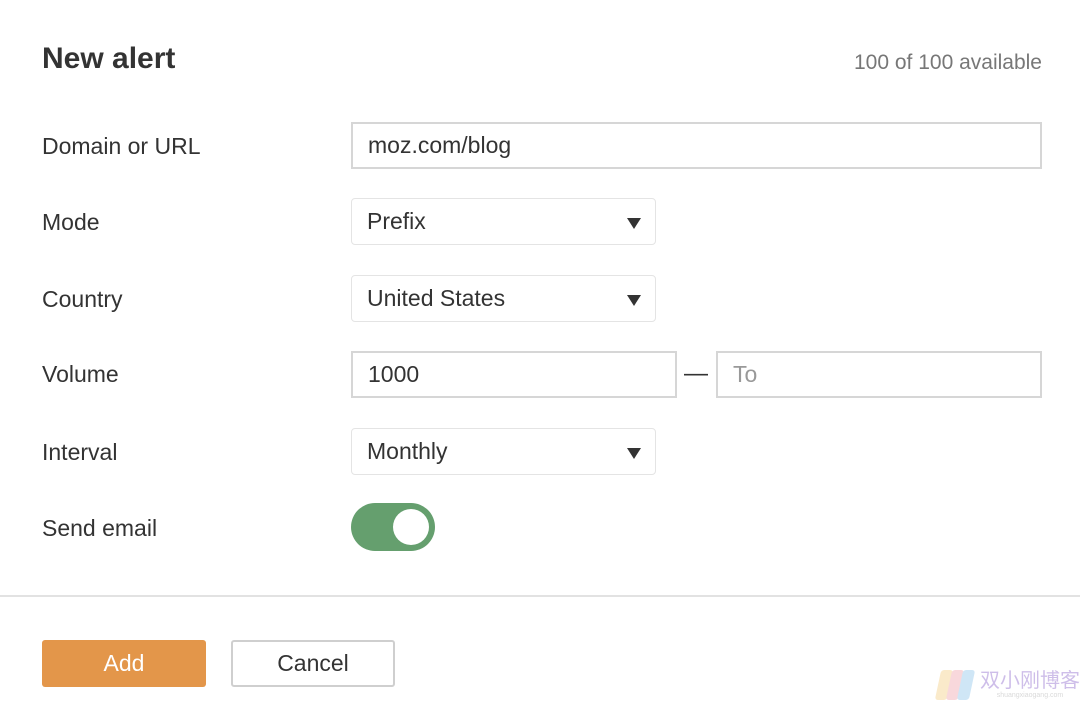 This screenshot has height=709, width=1080. I want to click on country-value: United States, so click(436, 298).